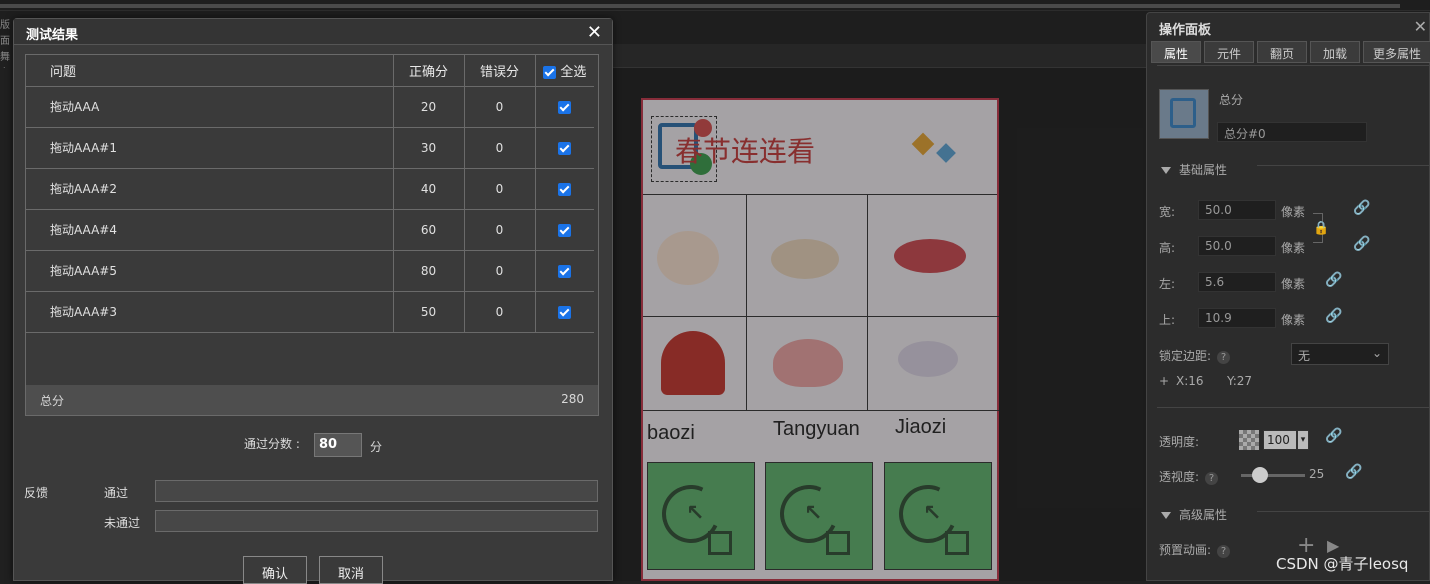 Image resolution: width=1430 pixels, height=584 pixels. Describe the element at coordinates (572, 399) in the screenshot. I see `total-score-value: 280` at that location.